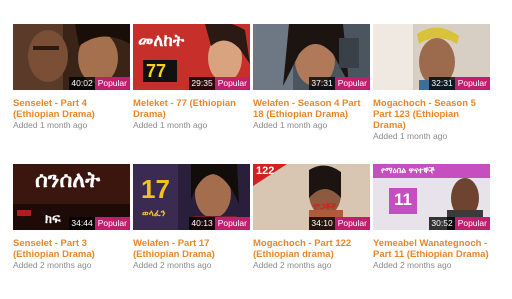 This screenshot has height=299, width=512. I want to click on video-duration: 29:35, so click(202, 83).